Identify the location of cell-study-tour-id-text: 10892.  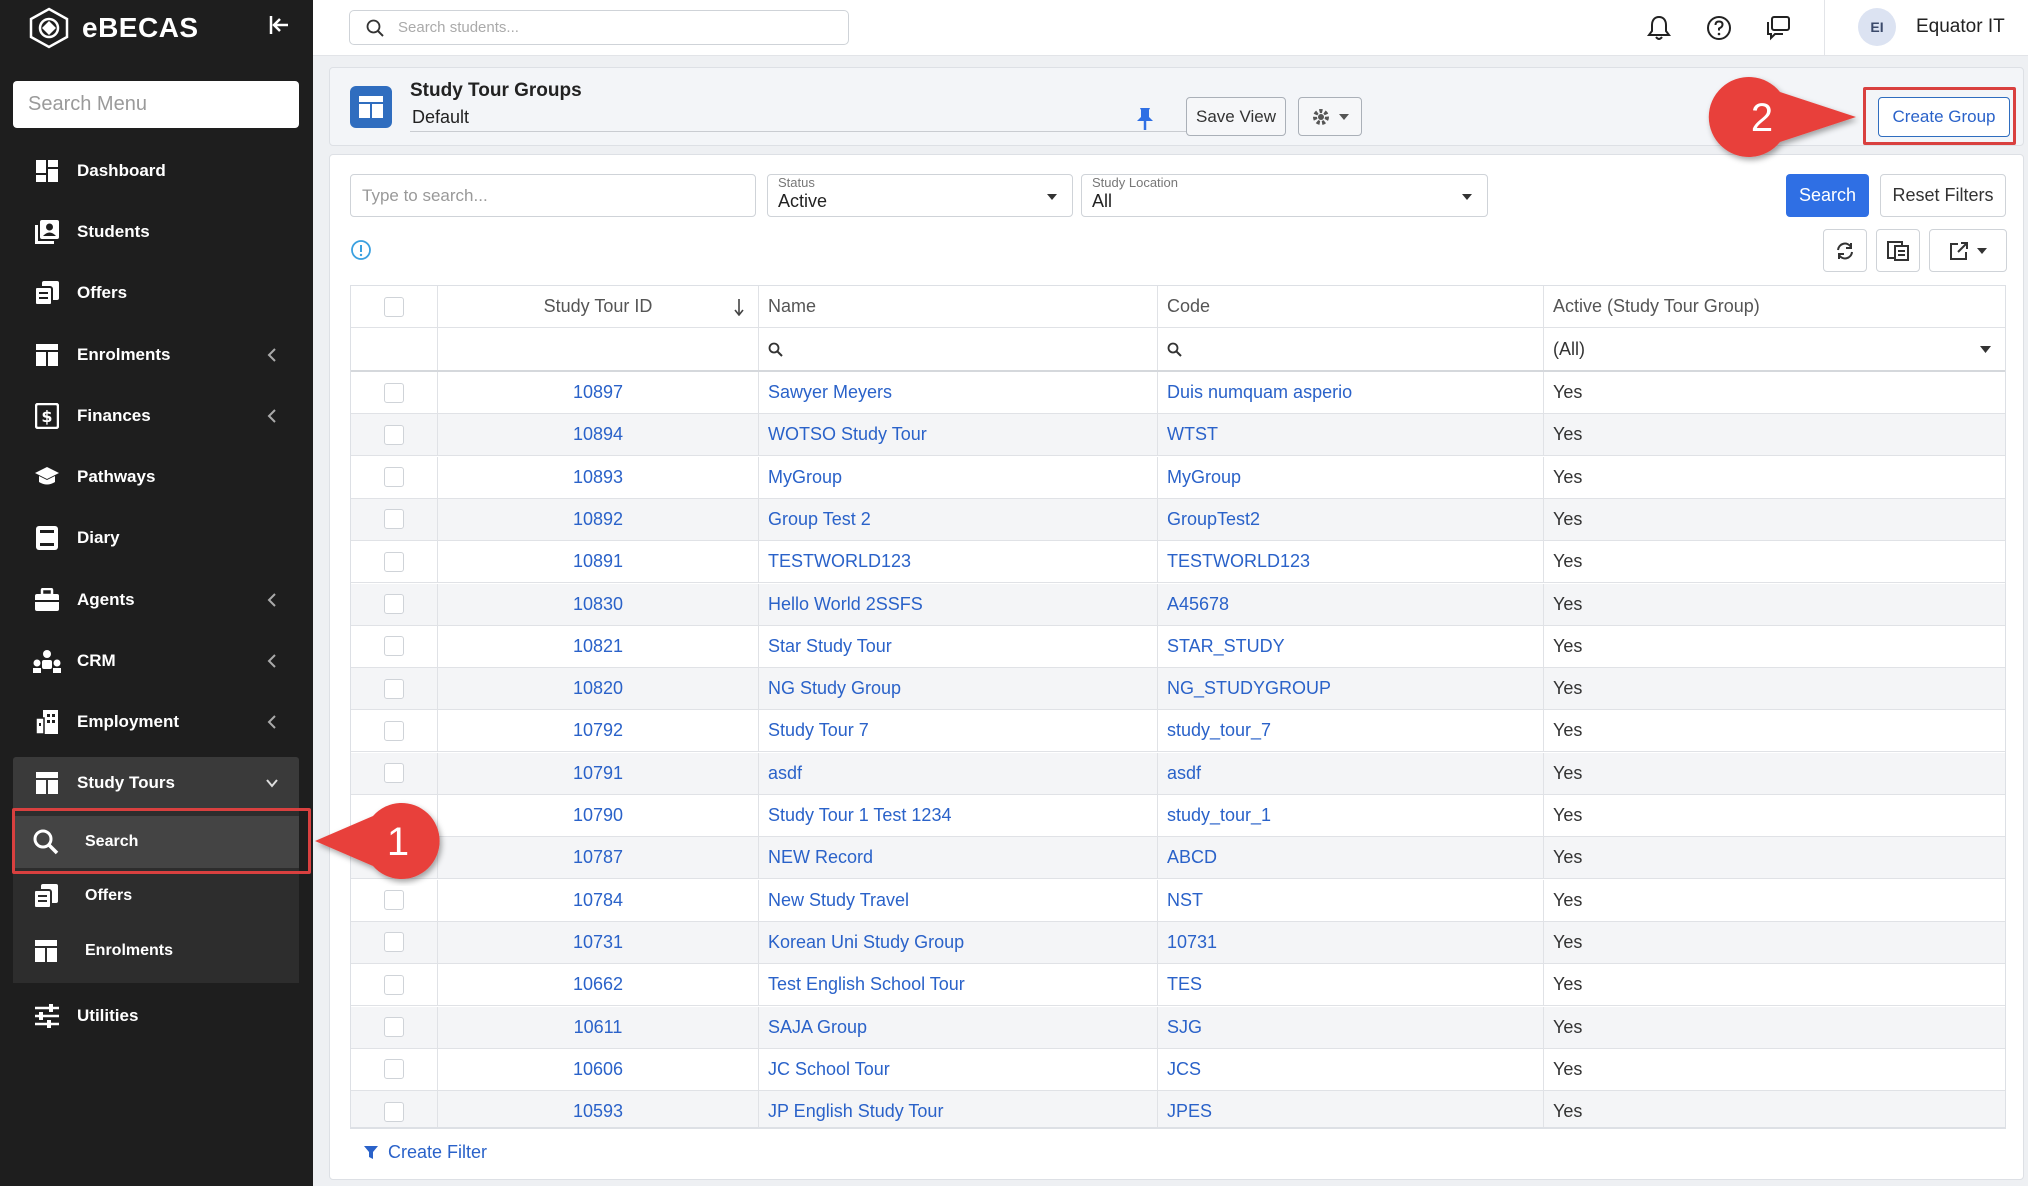
(598, 519).